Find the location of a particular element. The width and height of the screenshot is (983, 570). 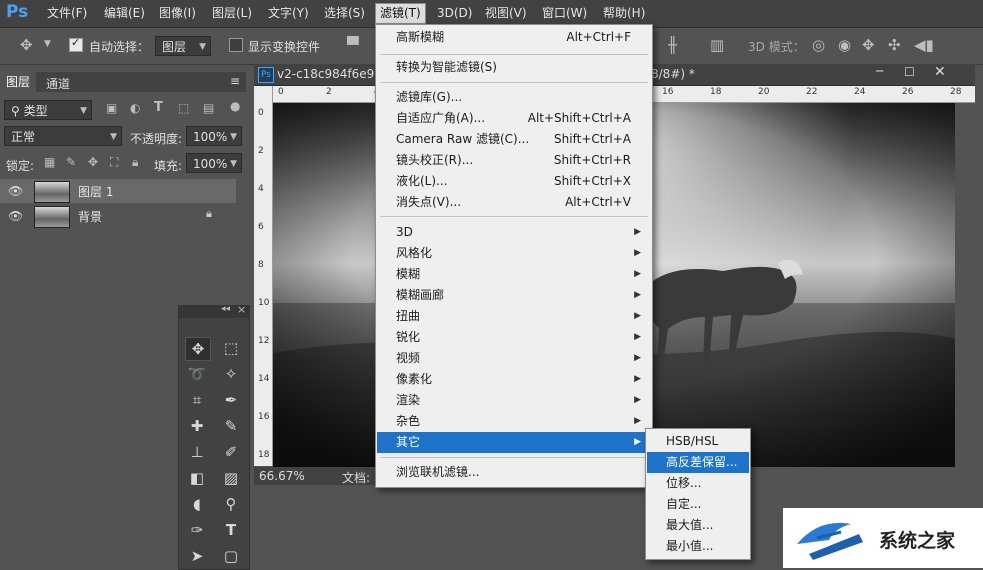

menu-image: 图像(I) is located at coordinates (177, 13).